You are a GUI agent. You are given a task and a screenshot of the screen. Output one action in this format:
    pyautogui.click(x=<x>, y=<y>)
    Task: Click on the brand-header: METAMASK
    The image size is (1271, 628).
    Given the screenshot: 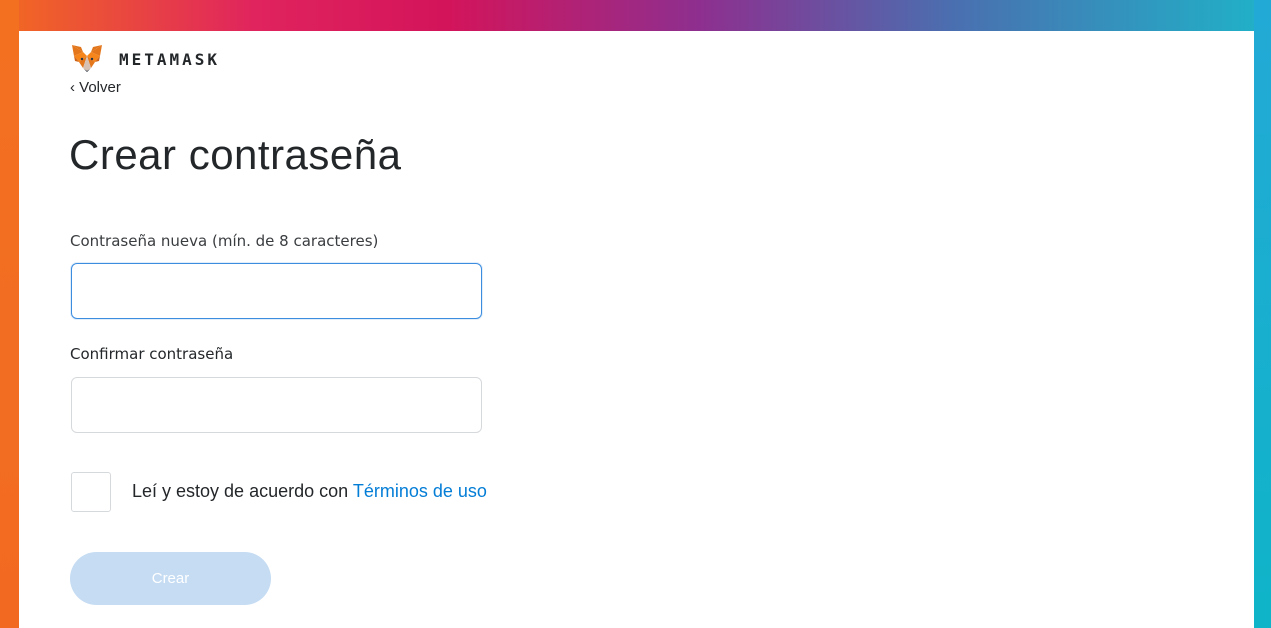 What is the action you would take?
    pyautogui.click(x=145, y=59)
    